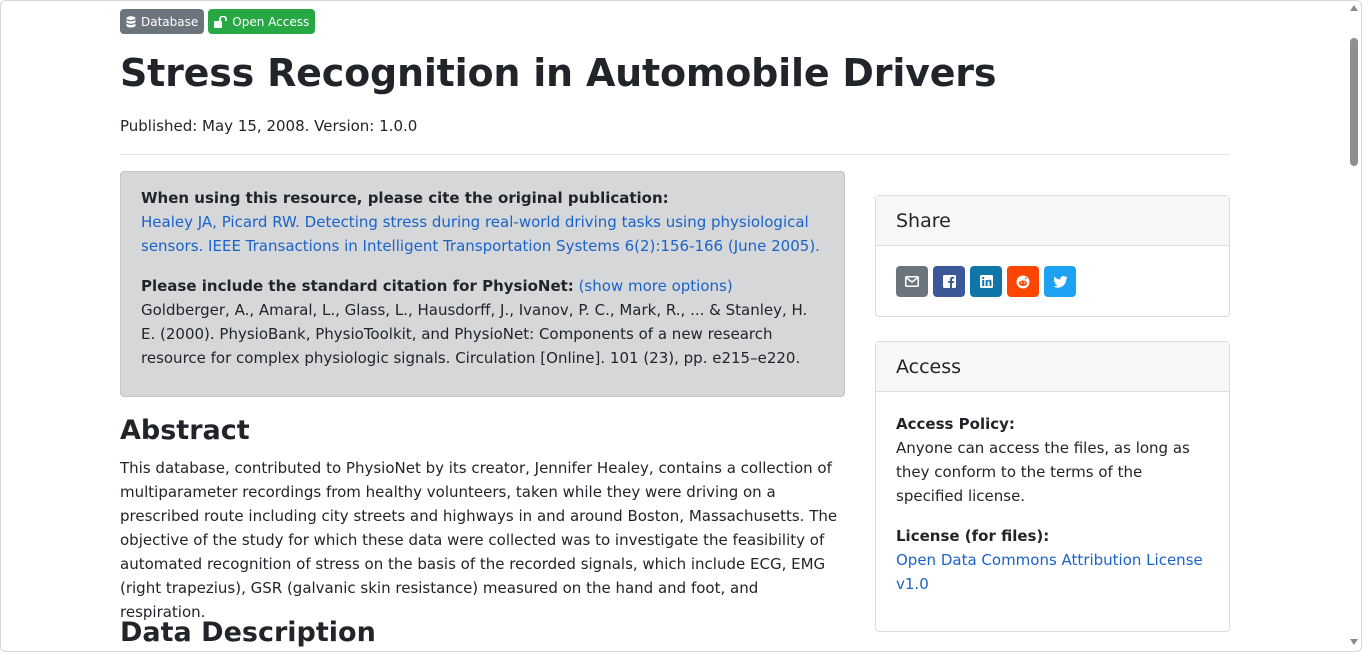  I want to click on share-card: Share, so click(1052, 256).